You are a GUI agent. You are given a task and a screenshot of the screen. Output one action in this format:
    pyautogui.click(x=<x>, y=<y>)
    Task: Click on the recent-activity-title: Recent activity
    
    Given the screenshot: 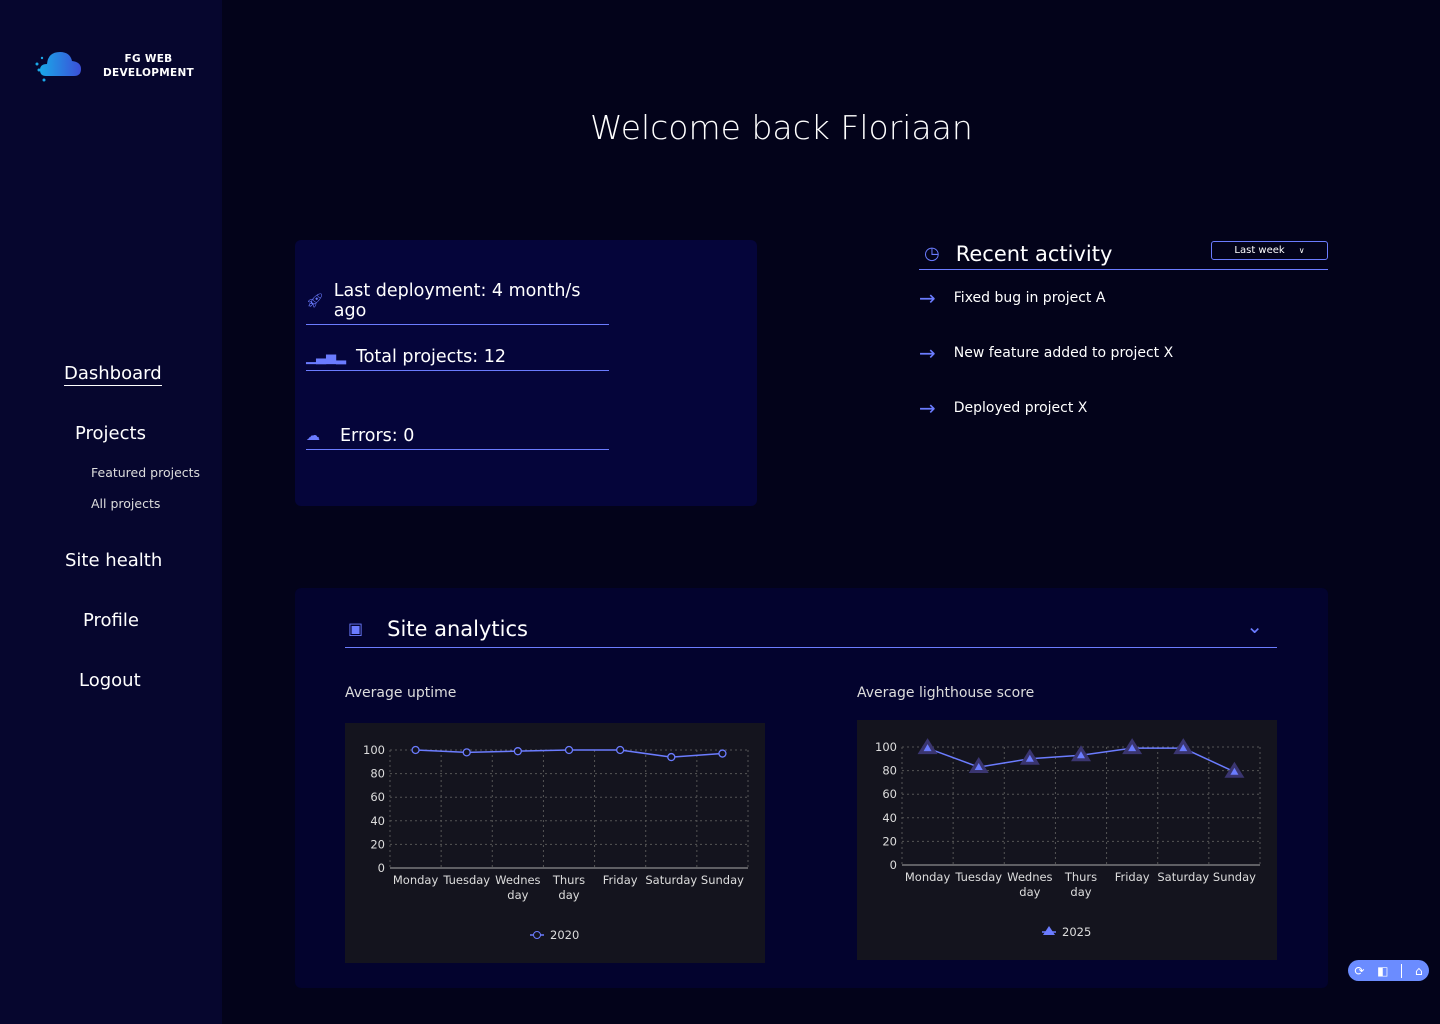 What is the action you would take?
    pyautogui.click(x=1034, y=253)
    